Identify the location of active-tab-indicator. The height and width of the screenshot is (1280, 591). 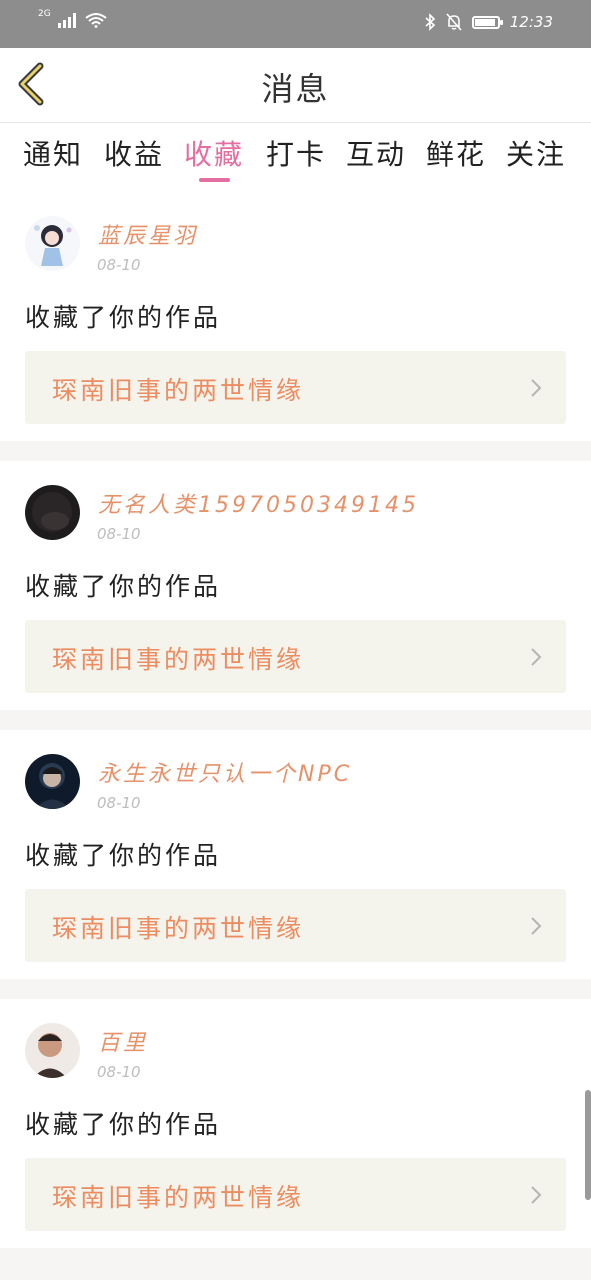
(214, 180).